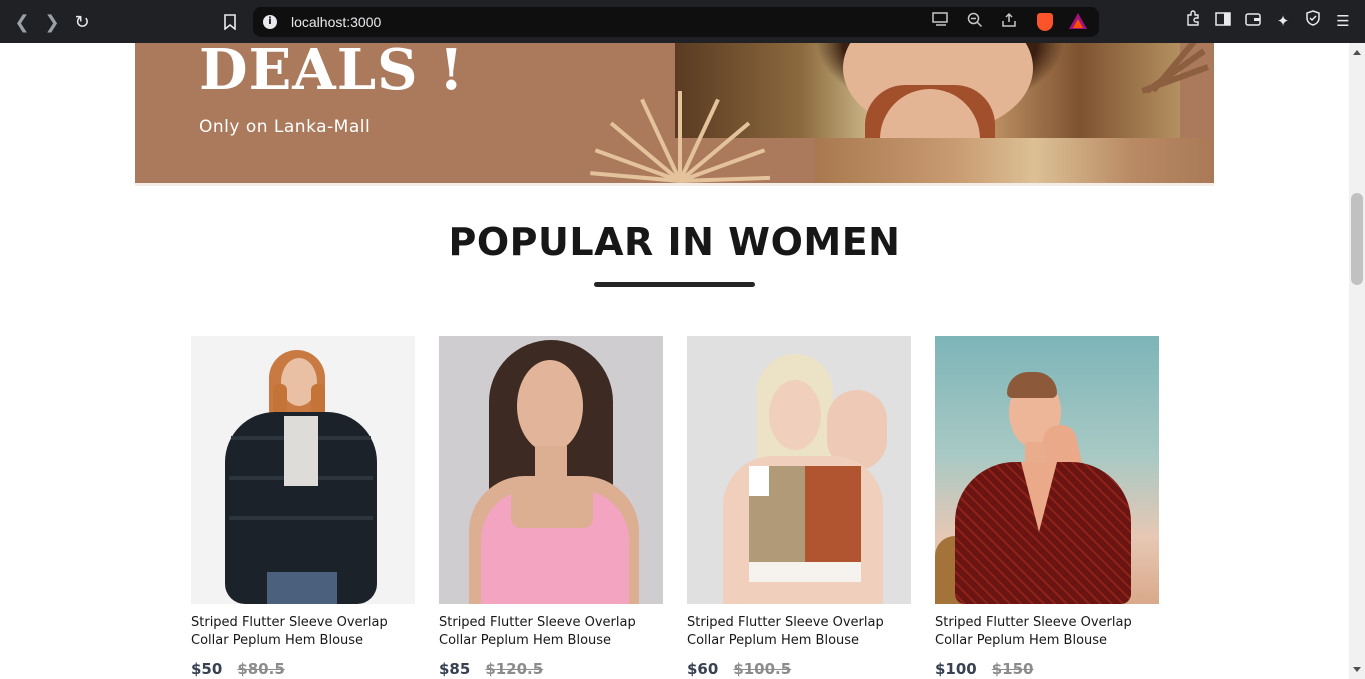 The image size is (1365, 679). Describe the element at coordinates (1009, 22) in the screenshot. I see `share-icon` at that location.